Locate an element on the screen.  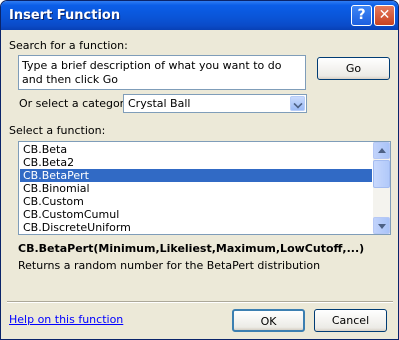
scroll-thumb is located at coordinates (381, 174).